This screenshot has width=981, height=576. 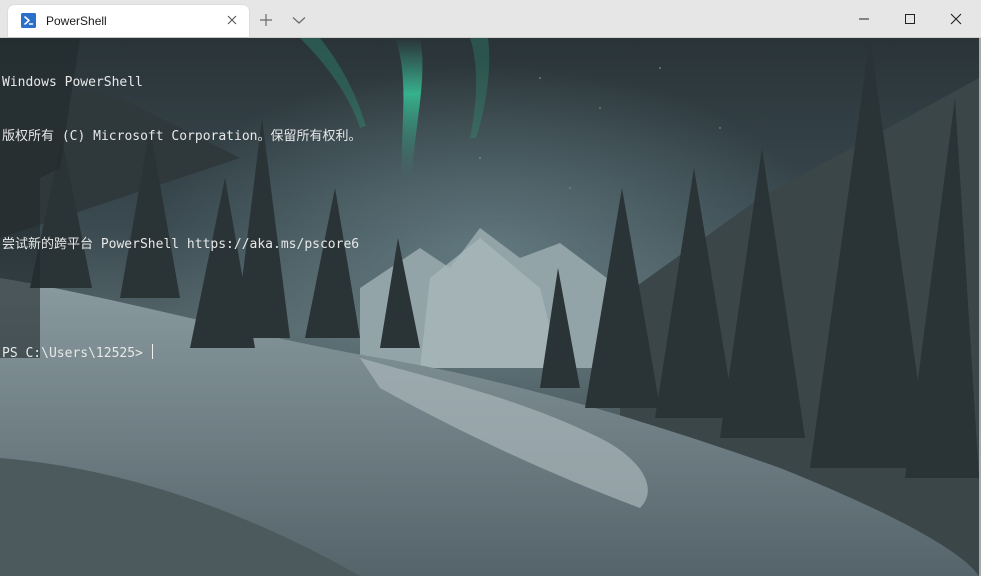 I want to click on minimize-button, so click(x=864, y=18).